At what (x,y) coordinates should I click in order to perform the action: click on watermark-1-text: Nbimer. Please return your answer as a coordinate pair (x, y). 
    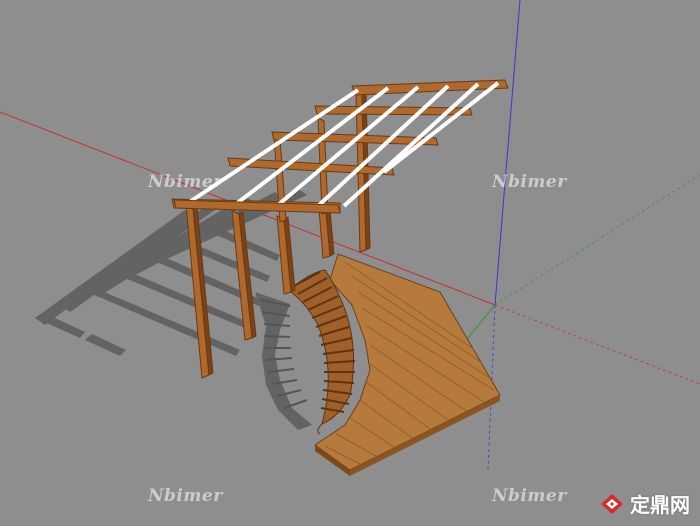
    Looking at the image, I should click on (185, 182).